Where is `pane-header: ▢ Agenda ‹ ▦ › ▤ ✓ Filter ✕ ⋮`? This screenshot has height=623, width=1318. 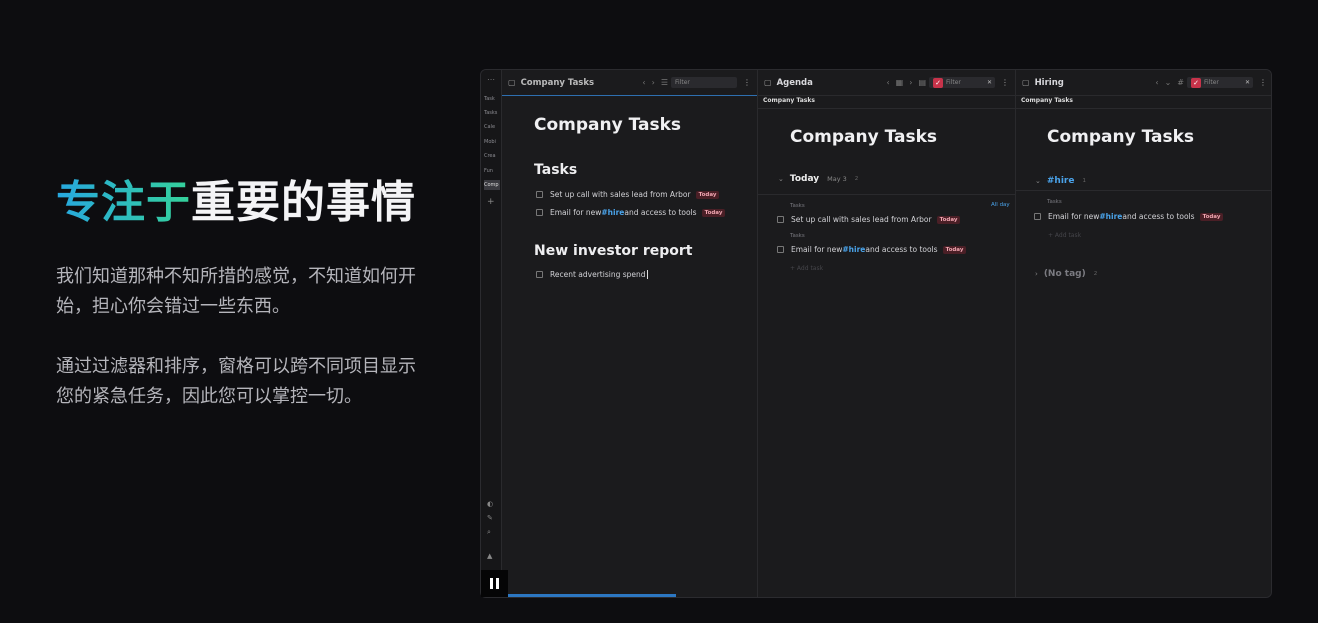
pane-header: ▢ Agenda ‹ ▦ › ▤ ✓ Filter ✕ ⋮ is located at coordinates (886, 82).